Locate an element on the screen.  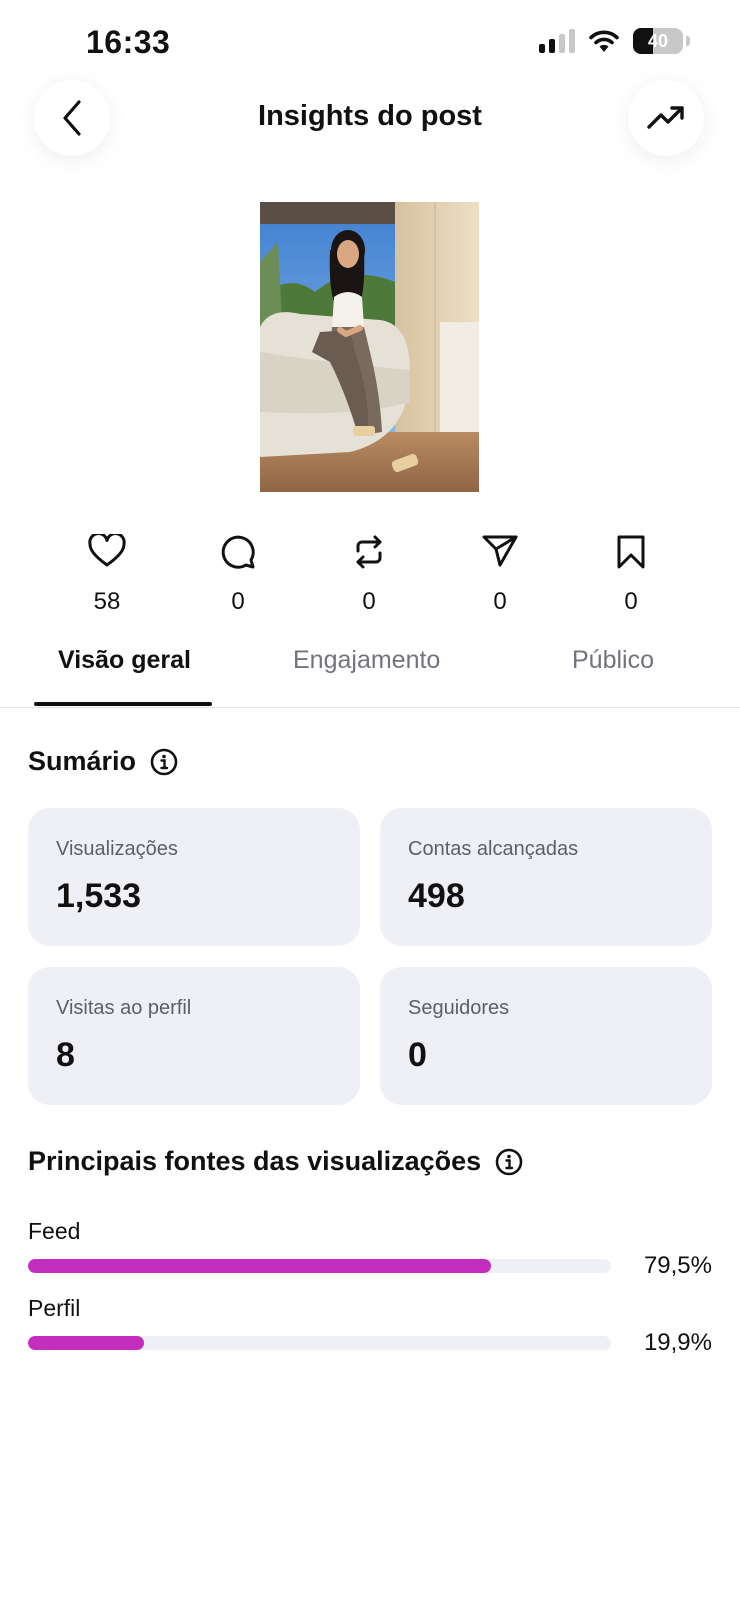
source-label-profile: Perfil is located at coordinates (54, 1308).